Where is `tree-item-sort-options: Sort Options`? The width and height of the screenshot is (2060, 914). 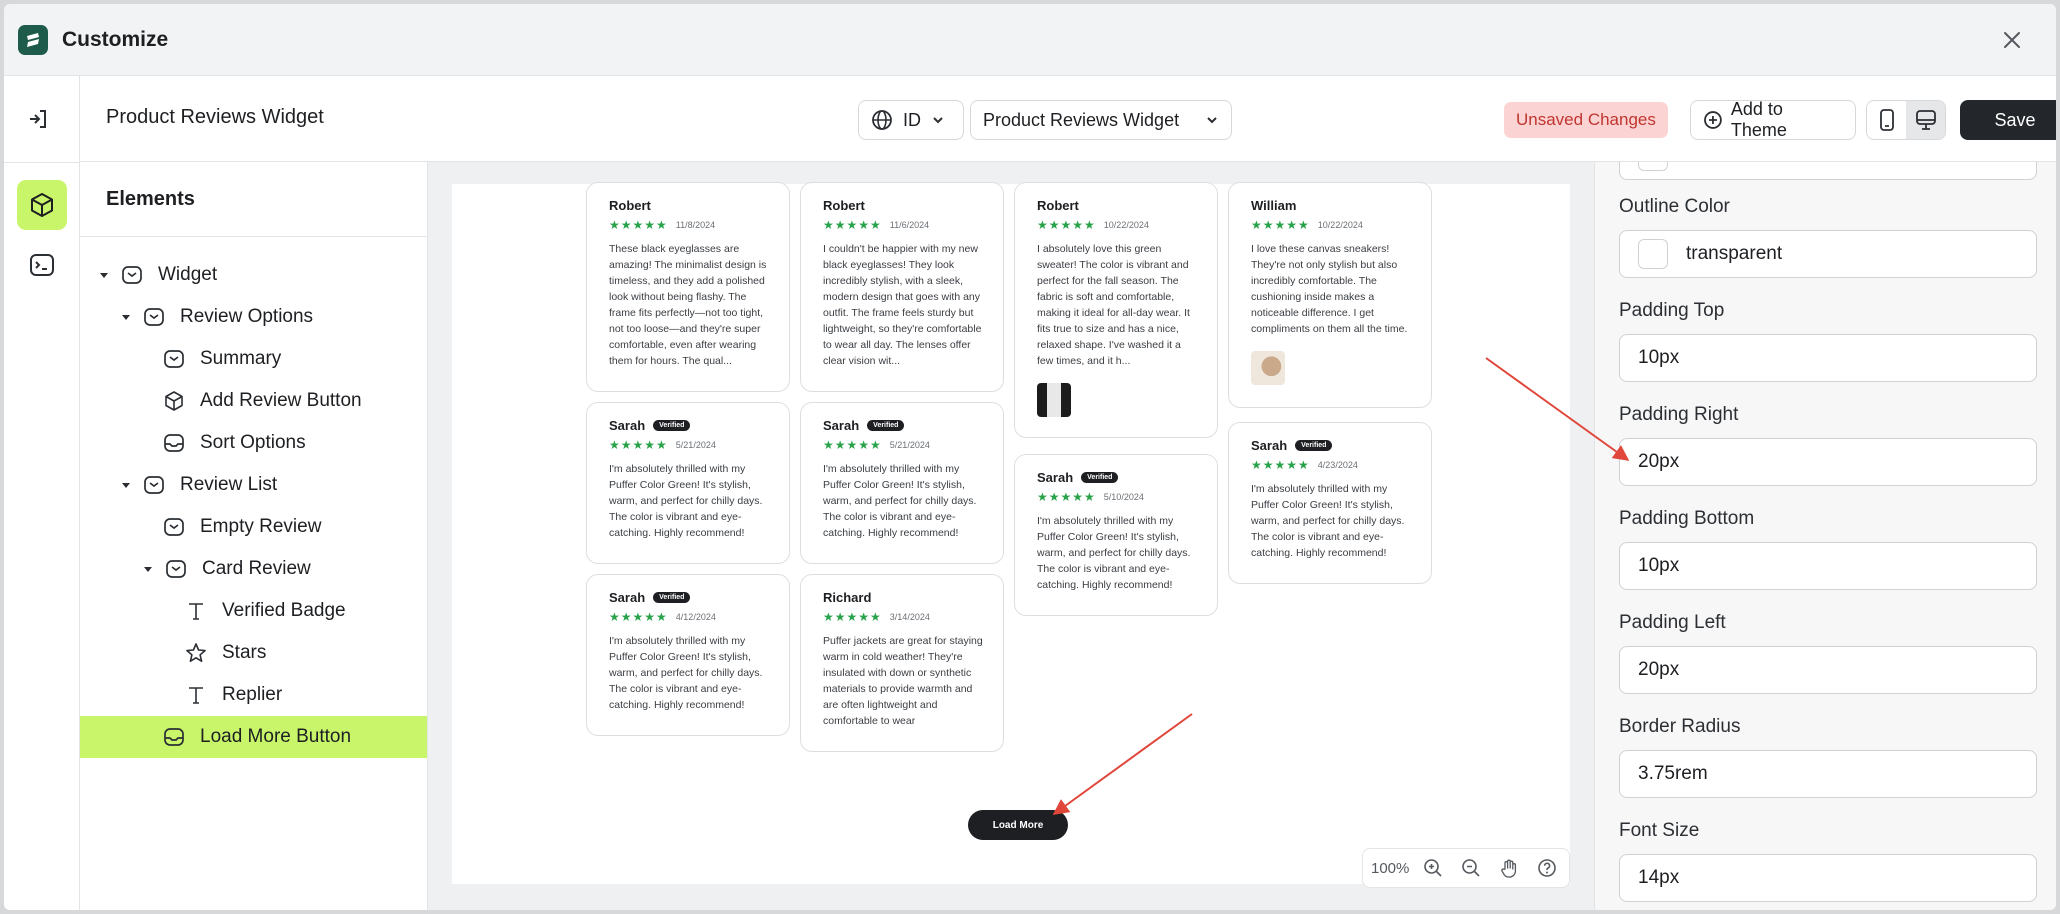
tree-item-sort-options: Sort Options is located at coordinates (253, 443).